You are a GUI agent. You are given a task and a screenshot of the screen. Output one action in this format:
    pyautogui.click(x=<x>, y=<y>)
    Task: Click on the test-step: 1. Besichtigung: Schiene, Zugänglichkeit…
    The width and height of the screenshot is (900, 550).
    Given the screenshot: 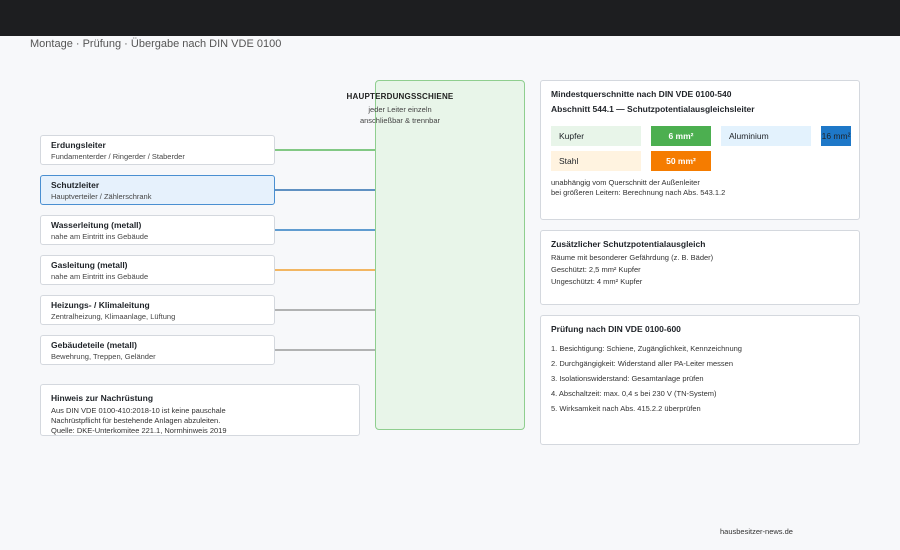 What is the action you would take?
    pyautogui.click(x=646, y=348)
    